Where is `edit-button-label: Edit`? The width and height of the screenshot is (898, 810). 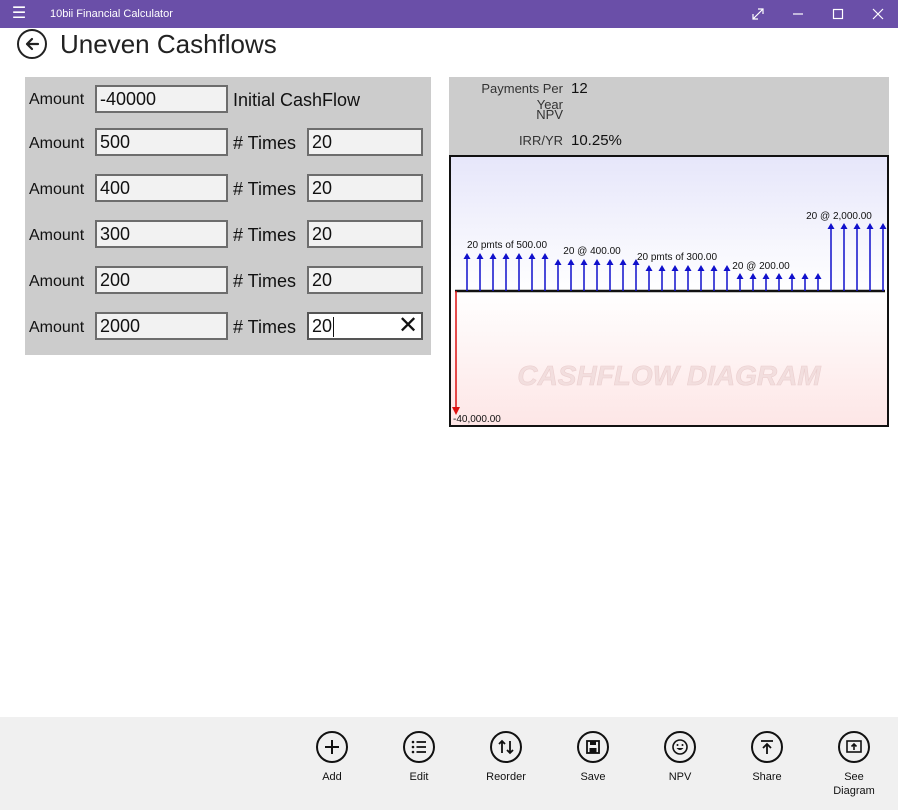
edit-button-label: Edit is located at coordinates (419, 777).